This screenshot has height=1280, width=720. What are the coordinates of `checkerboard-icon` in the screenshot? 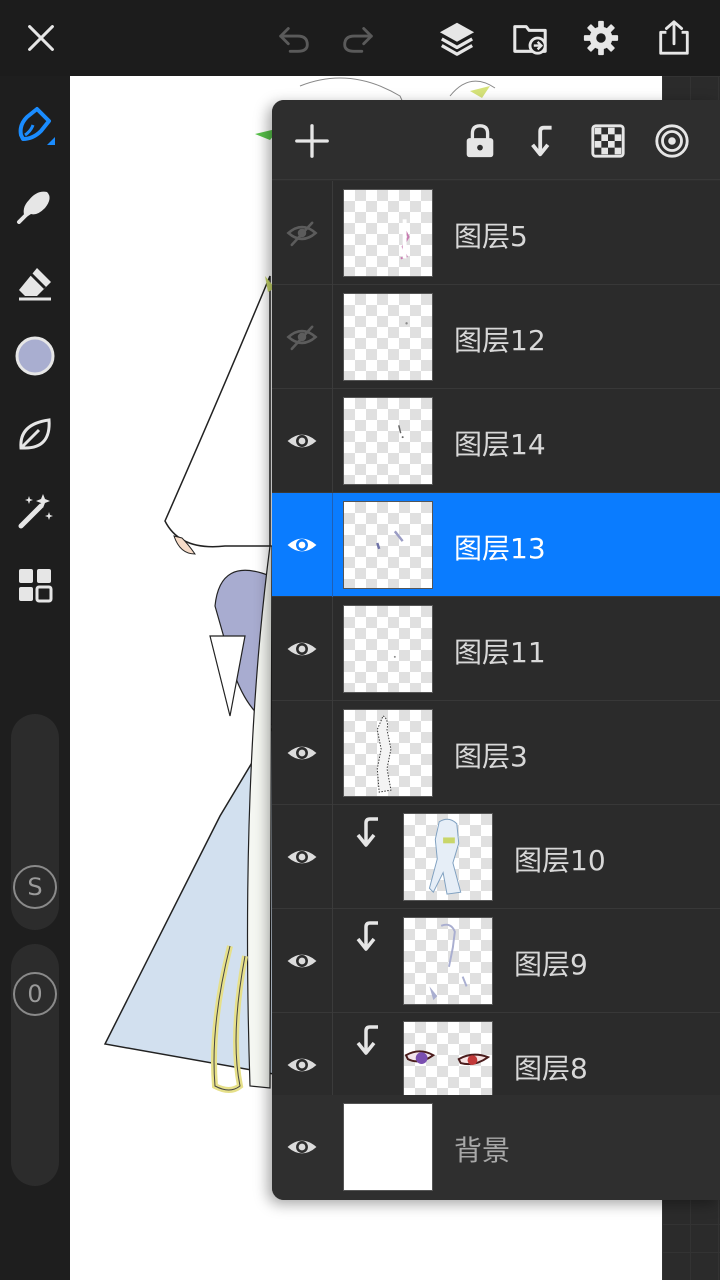 It's located at (608, 141).